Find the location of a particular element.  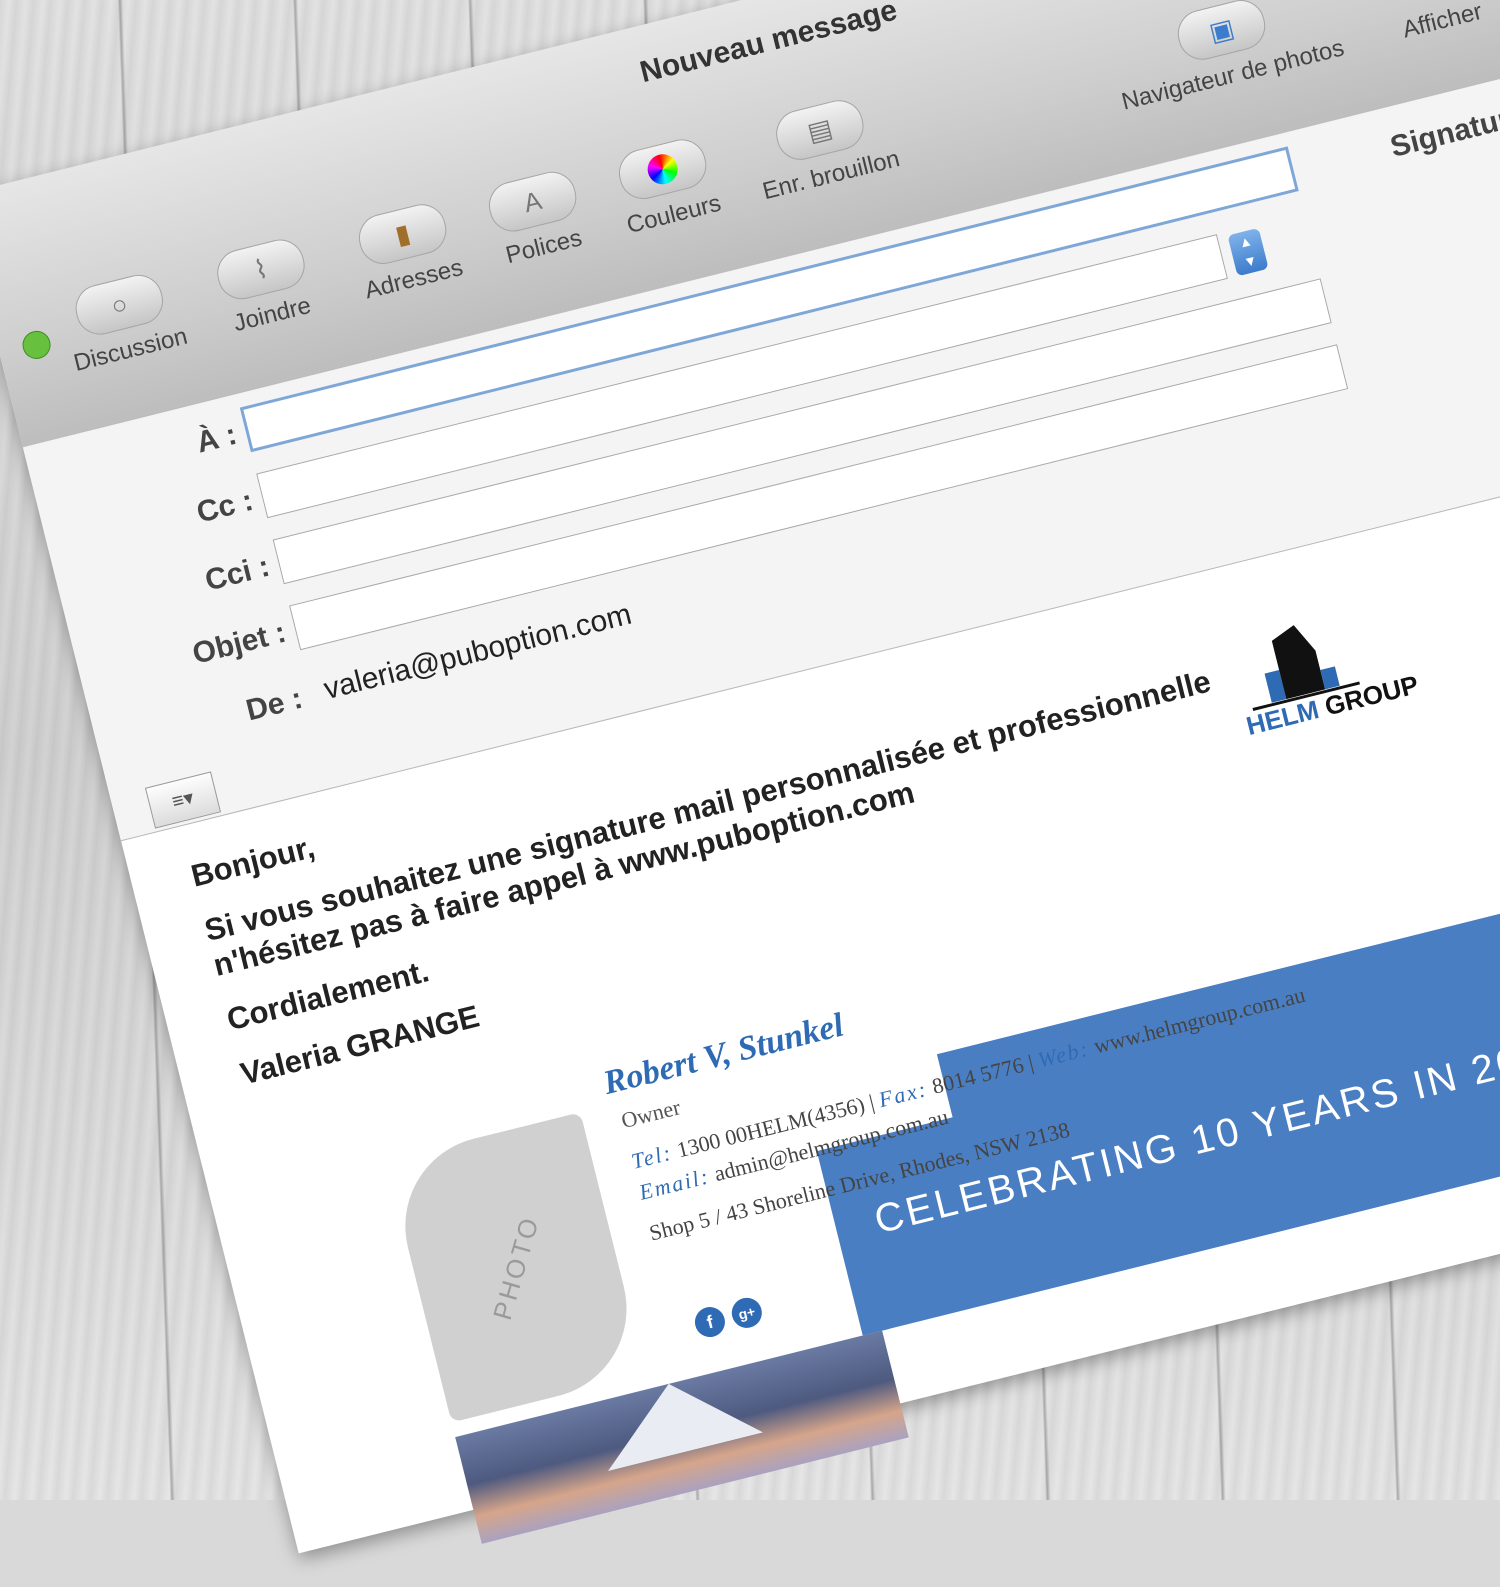

toolbar-enr-brouillon: ▤ Enr. brouillon is located at coordinates (824, 147).